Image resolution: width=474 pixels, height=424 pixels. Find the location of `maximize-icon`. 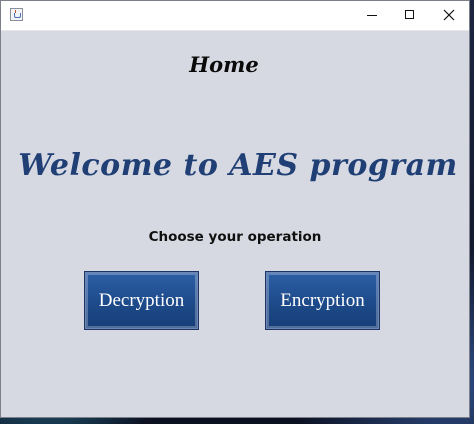

maximize-icon is located at coordinates (409, 14).